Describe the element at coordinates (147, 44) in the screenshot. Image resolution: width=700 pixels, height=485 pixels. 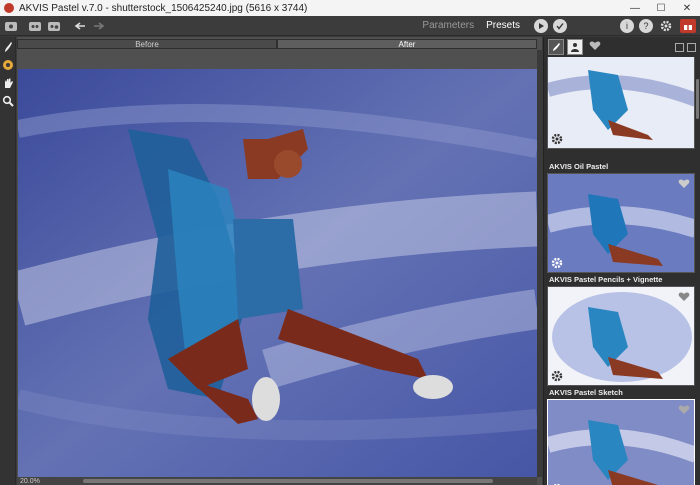
I see `tab-before: Before` at that location.